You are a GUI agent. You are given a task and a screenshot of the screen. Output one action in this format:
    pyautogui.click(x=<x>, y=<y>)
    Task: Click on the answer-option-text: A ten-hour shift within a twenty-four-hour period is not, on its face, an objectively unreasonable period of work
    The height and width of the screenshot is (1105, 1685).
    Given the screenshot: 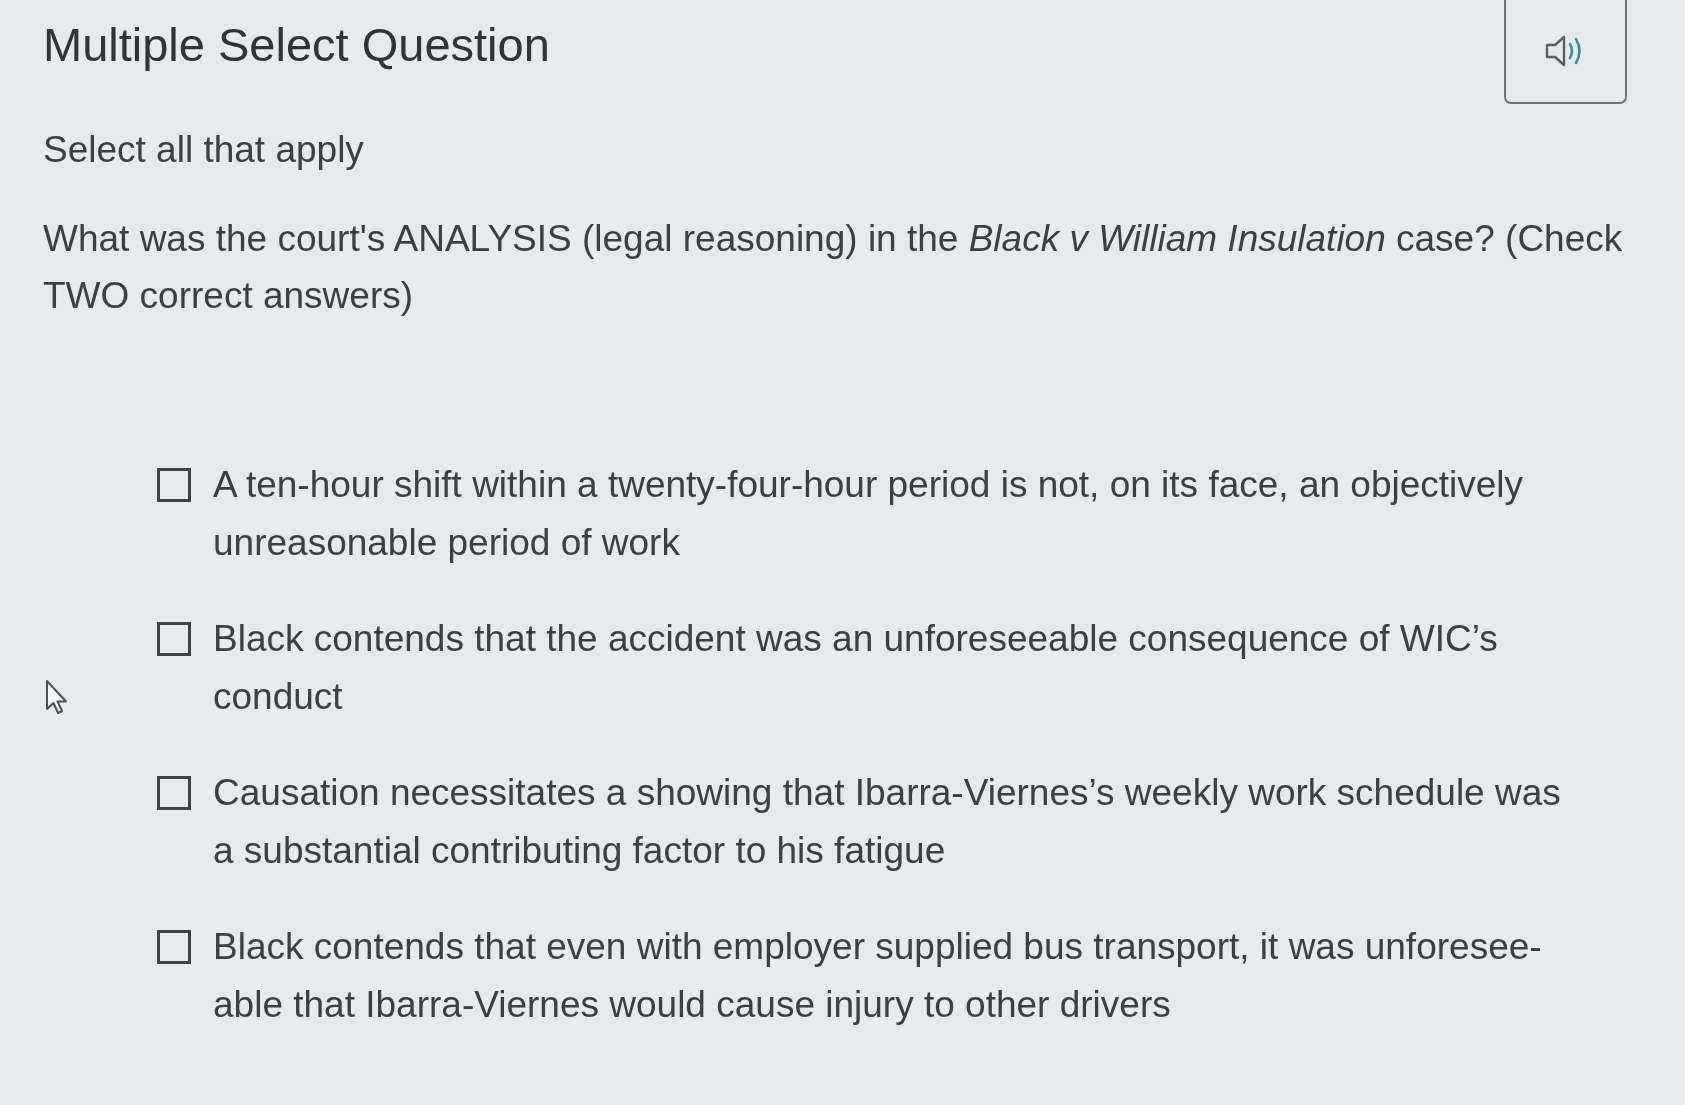 What is the action you would take?
    pyautogui.click(x=897, y=514)
    